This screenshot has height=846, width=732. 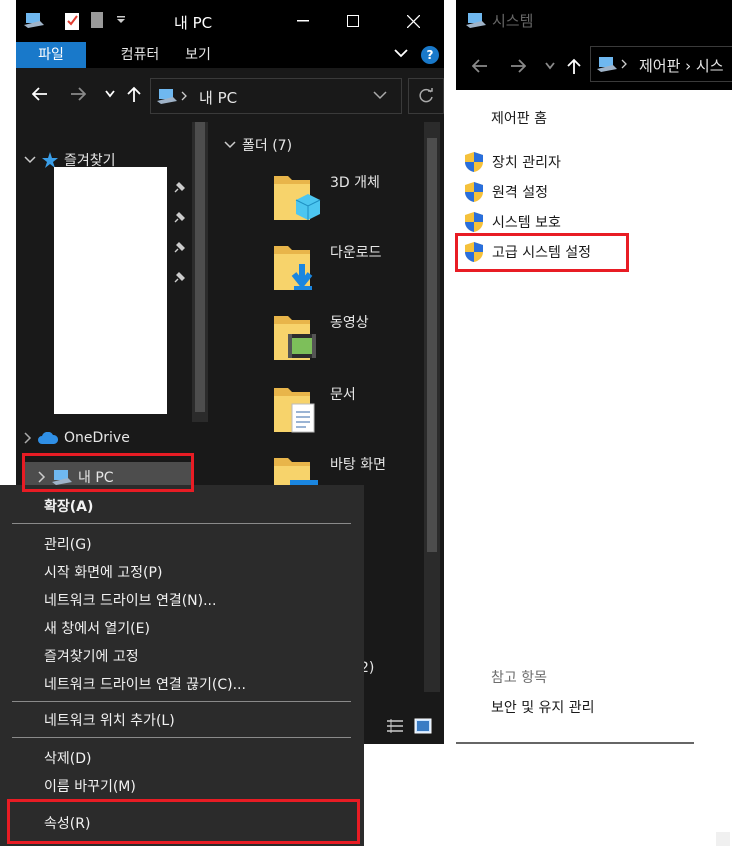 What do you see at coordinates (67, 758) in the screenshot?
I see `menu-item-delete: 삭제(D)` at bounding box center [67, 758].